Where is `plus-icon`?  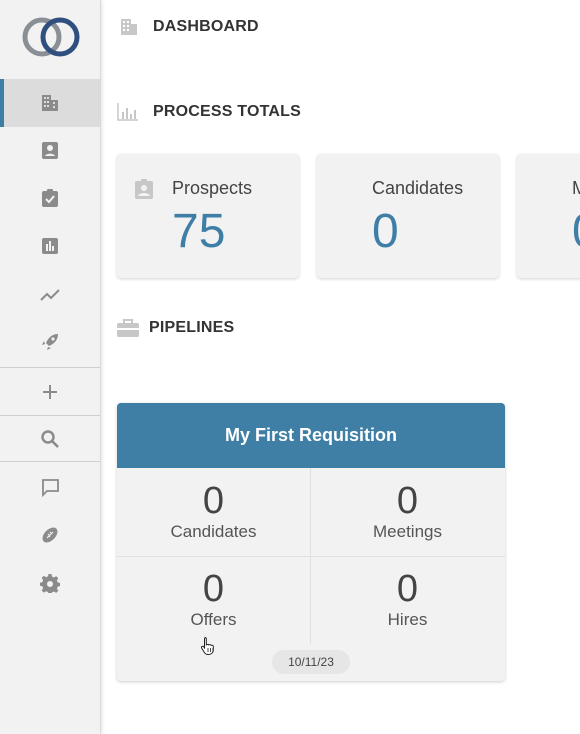 plus-icon is located at coordinates (50, 392).